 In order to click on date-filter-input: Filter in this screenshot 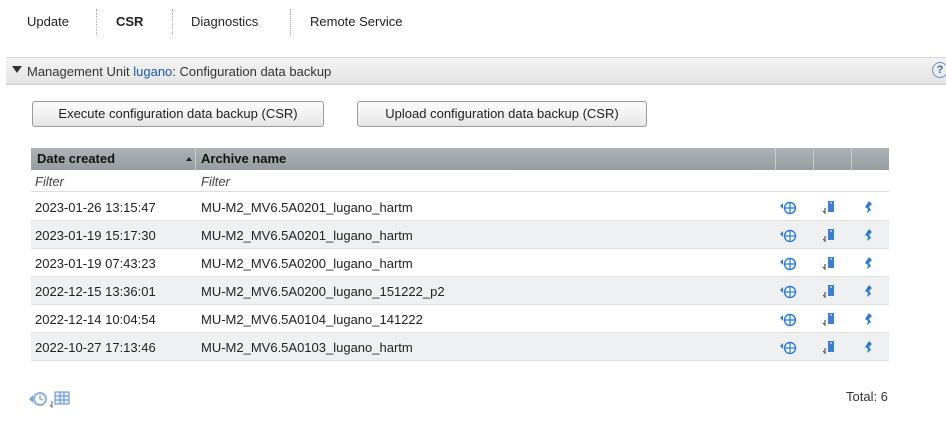, I will do `click(49, 181)`.